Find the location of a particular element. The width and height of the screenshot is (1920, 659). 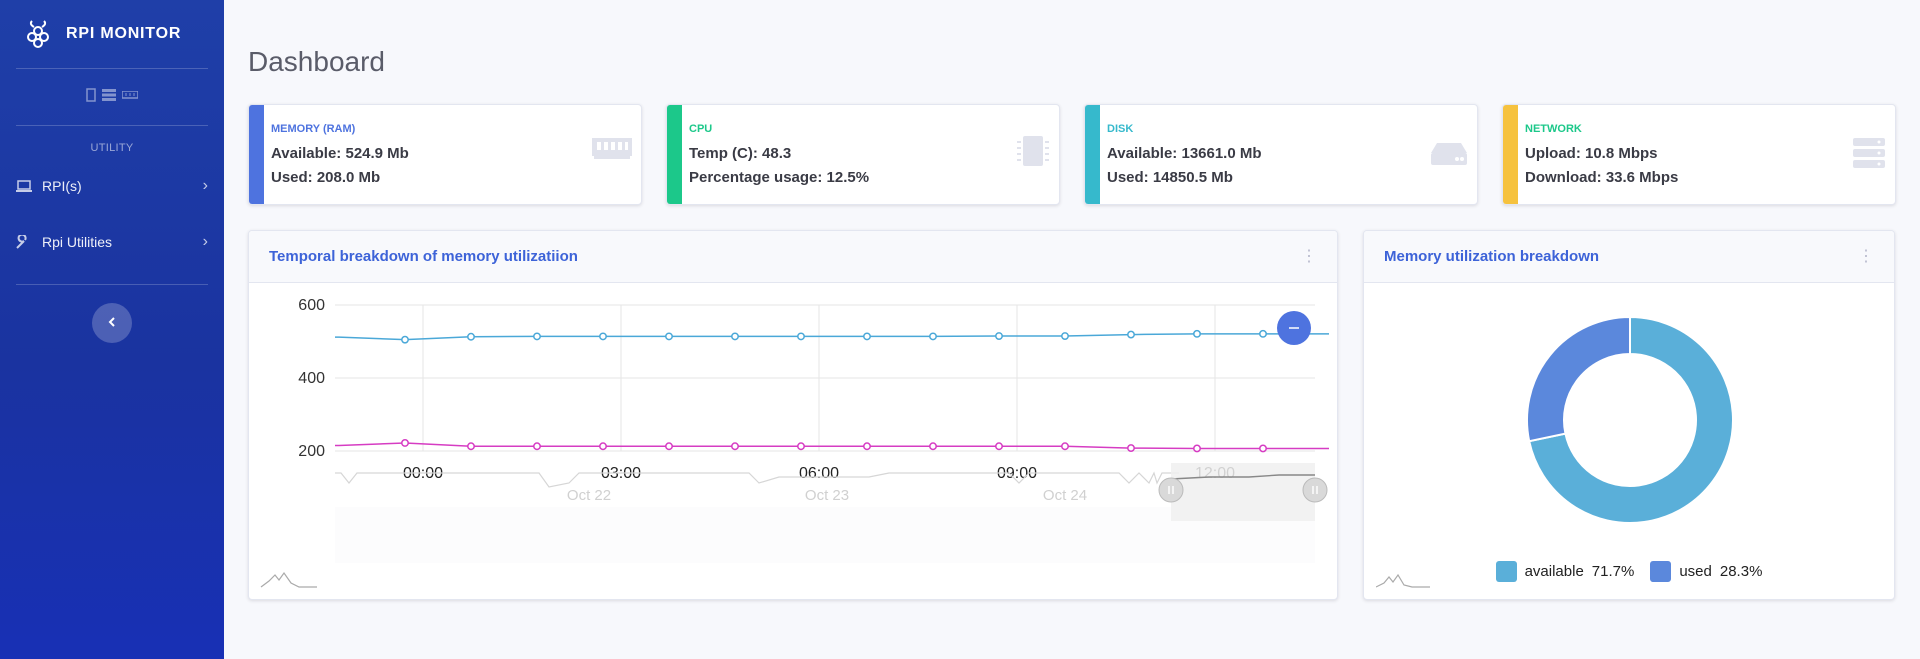

sidebar-item-rpis: RPI(s) › is located at coordinates (112, 186).